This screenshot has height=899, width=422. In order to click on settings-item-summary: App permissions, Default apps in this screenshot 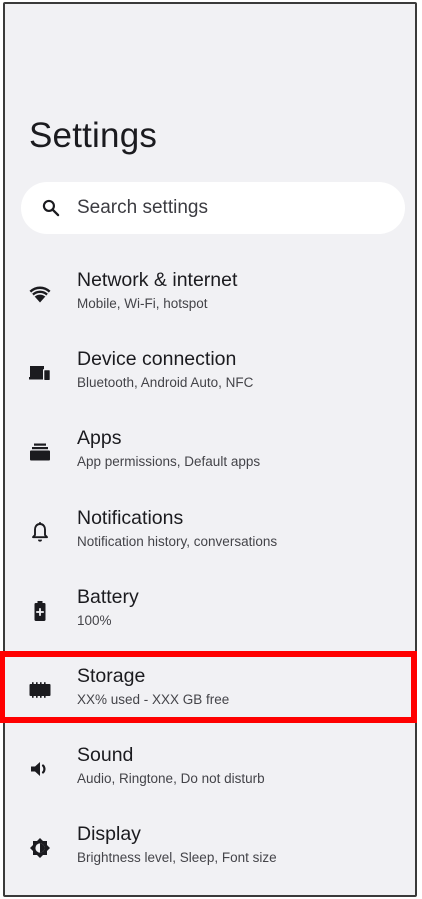, I will do `click(169, 461)`.